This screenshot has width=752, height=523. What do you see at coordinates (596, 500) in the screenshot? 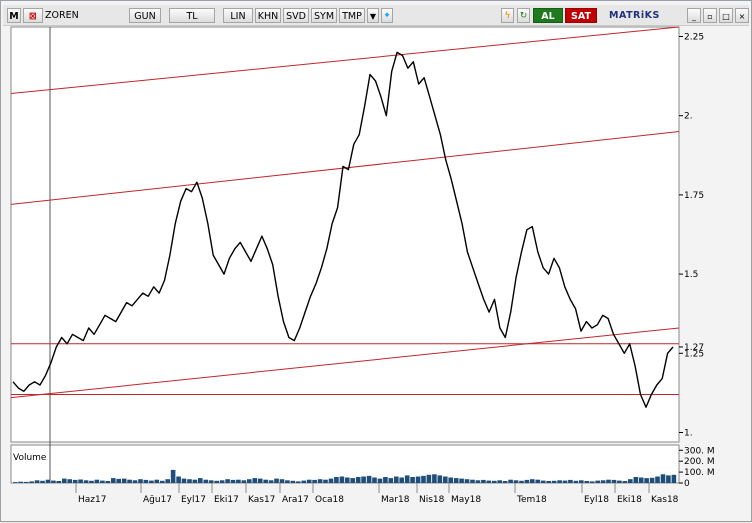
I see `x-tick-label-11: Eyl18` at bounding box center [596, 500].